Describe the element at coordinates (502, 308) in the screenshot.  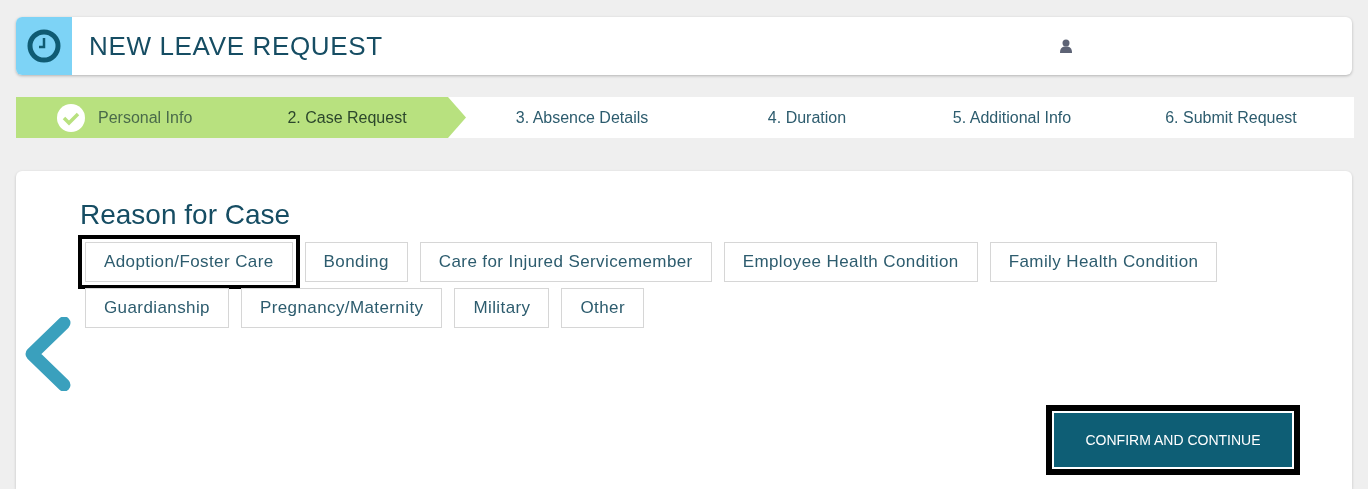
I see `reason-option: Military` at that location.